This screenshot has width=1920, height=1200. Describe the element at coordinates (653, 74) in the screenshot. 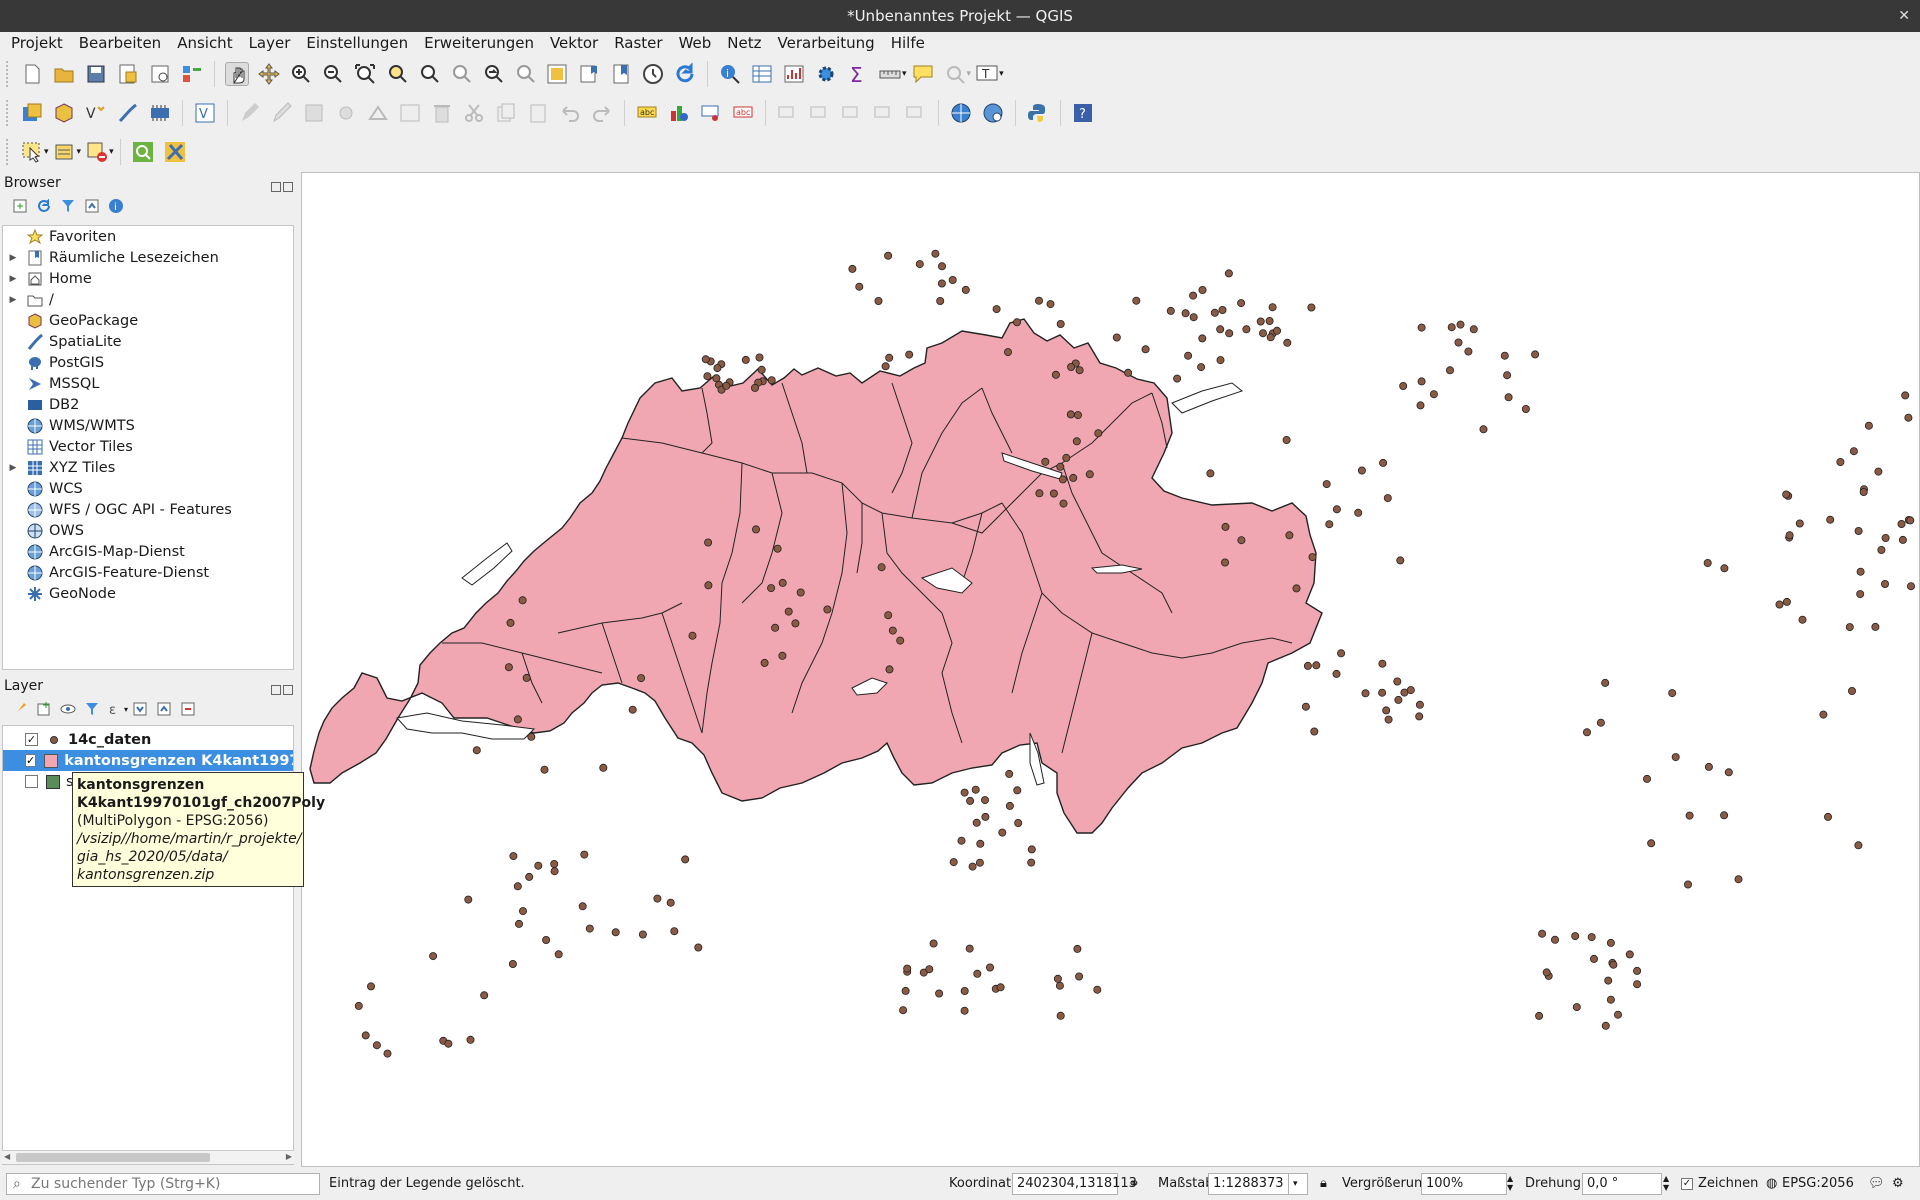

I see `temporal-clock-icon` at that location.